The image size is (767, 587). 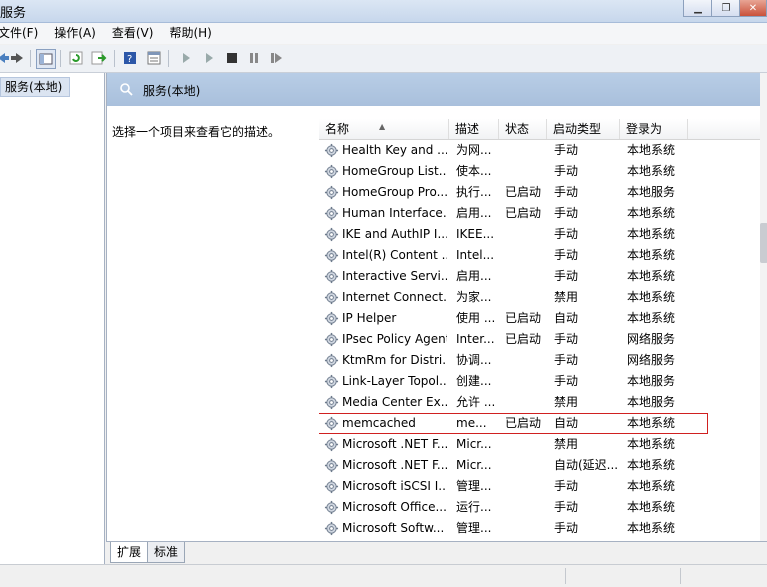 I want to click on restore-icon: ❐, so click(x=726, y=8).